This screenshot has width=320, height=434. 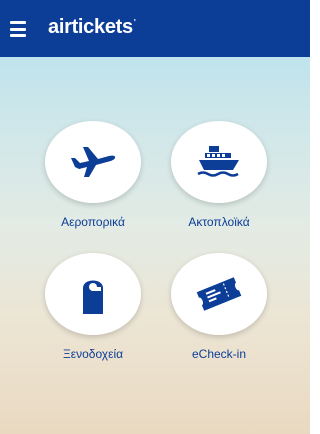 I want to click on ticket-icon, so click(x=219, y=294).